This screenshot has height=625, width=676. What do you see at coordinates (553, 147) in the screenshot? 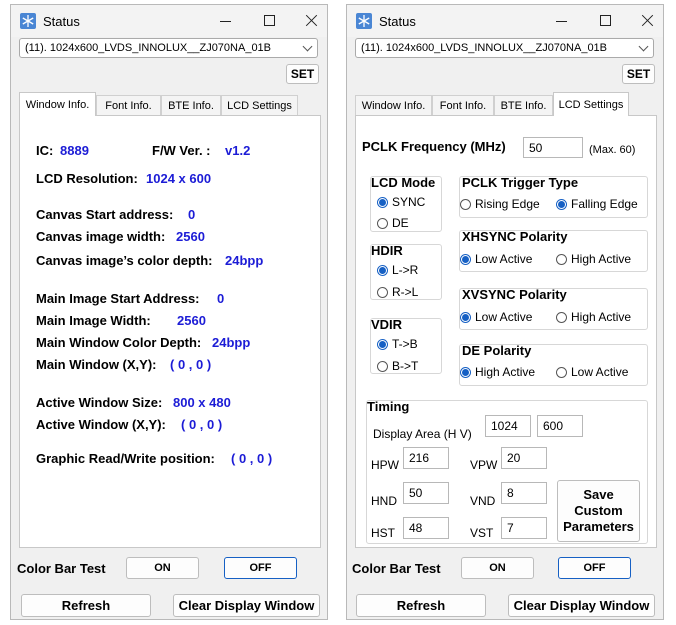
I see `pclk-frequency-input: 50` at bounding box center [553, 147].